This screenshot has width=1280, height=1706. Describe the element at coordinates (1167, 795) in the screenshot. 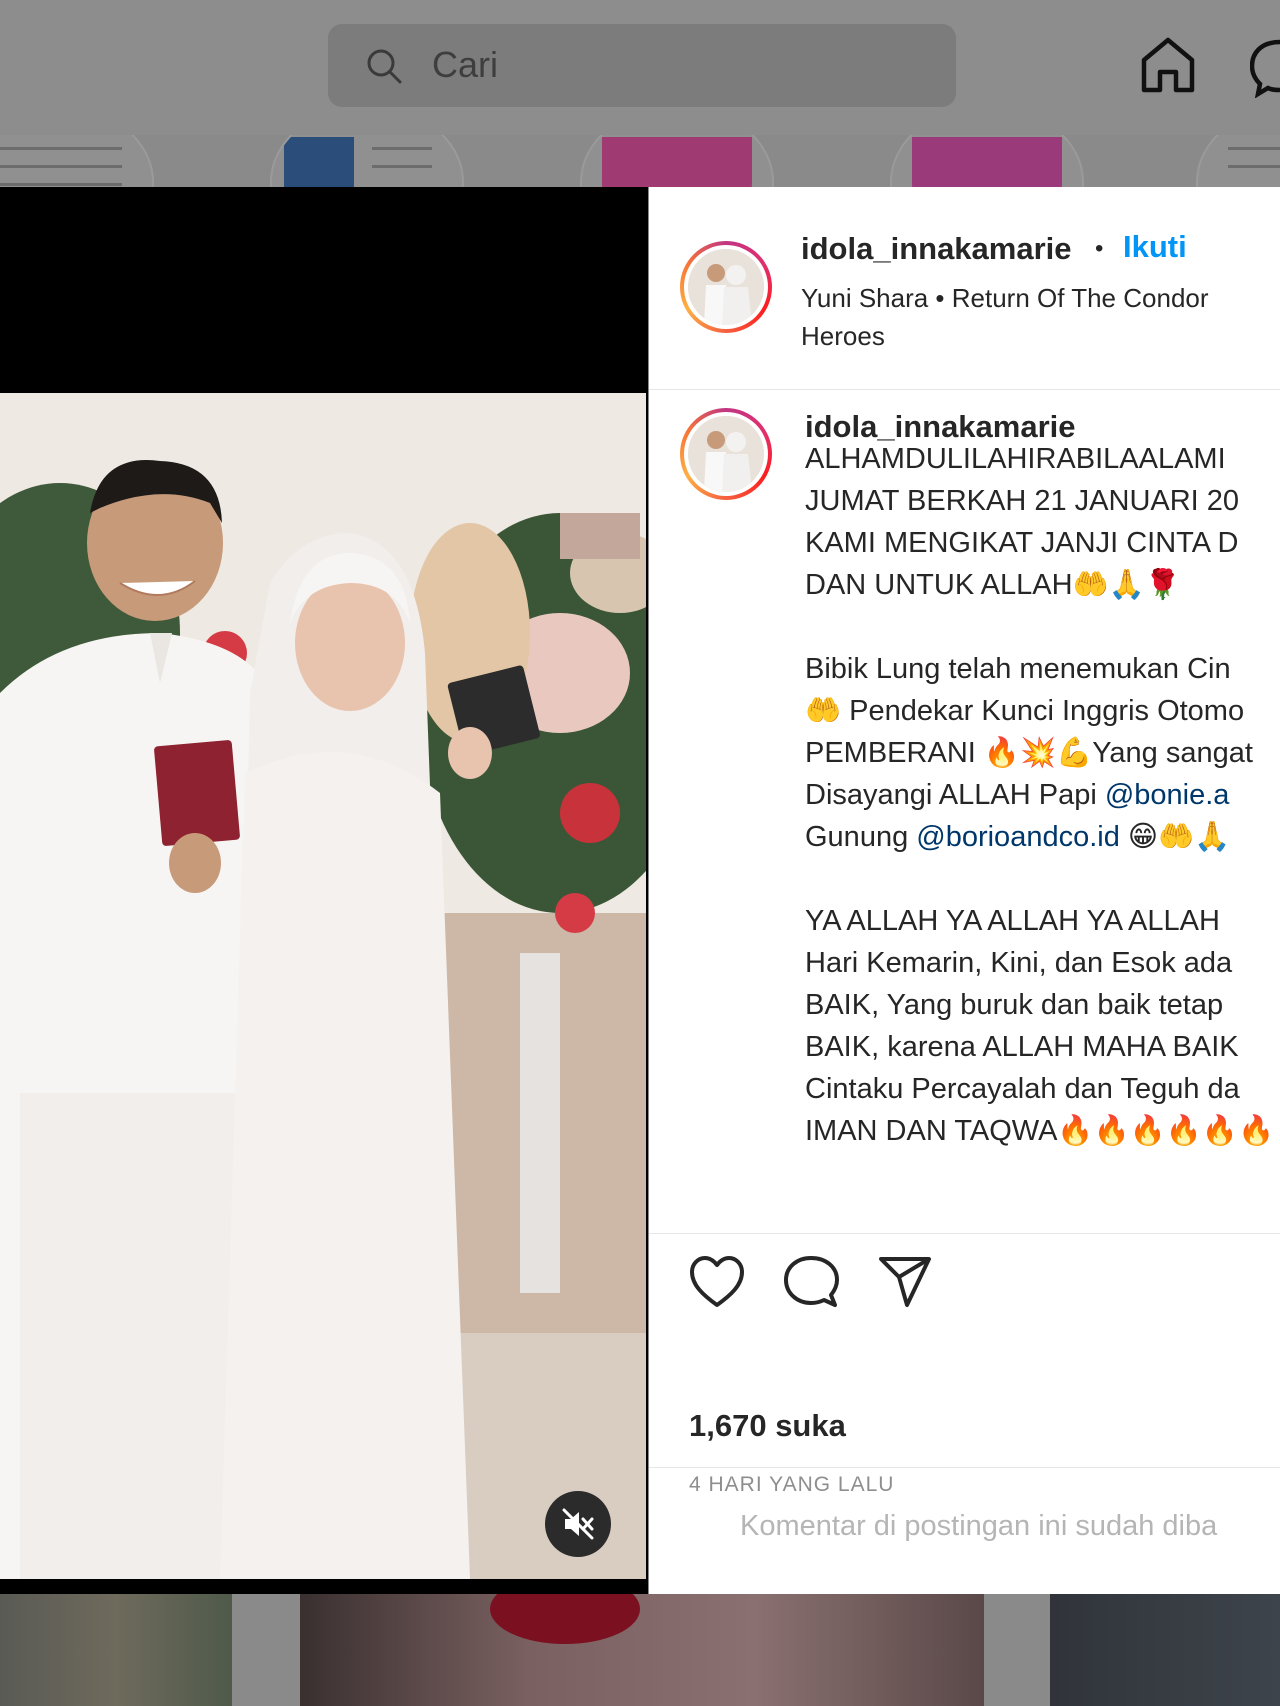

I see `mention-link: @bonie.a` at that location.